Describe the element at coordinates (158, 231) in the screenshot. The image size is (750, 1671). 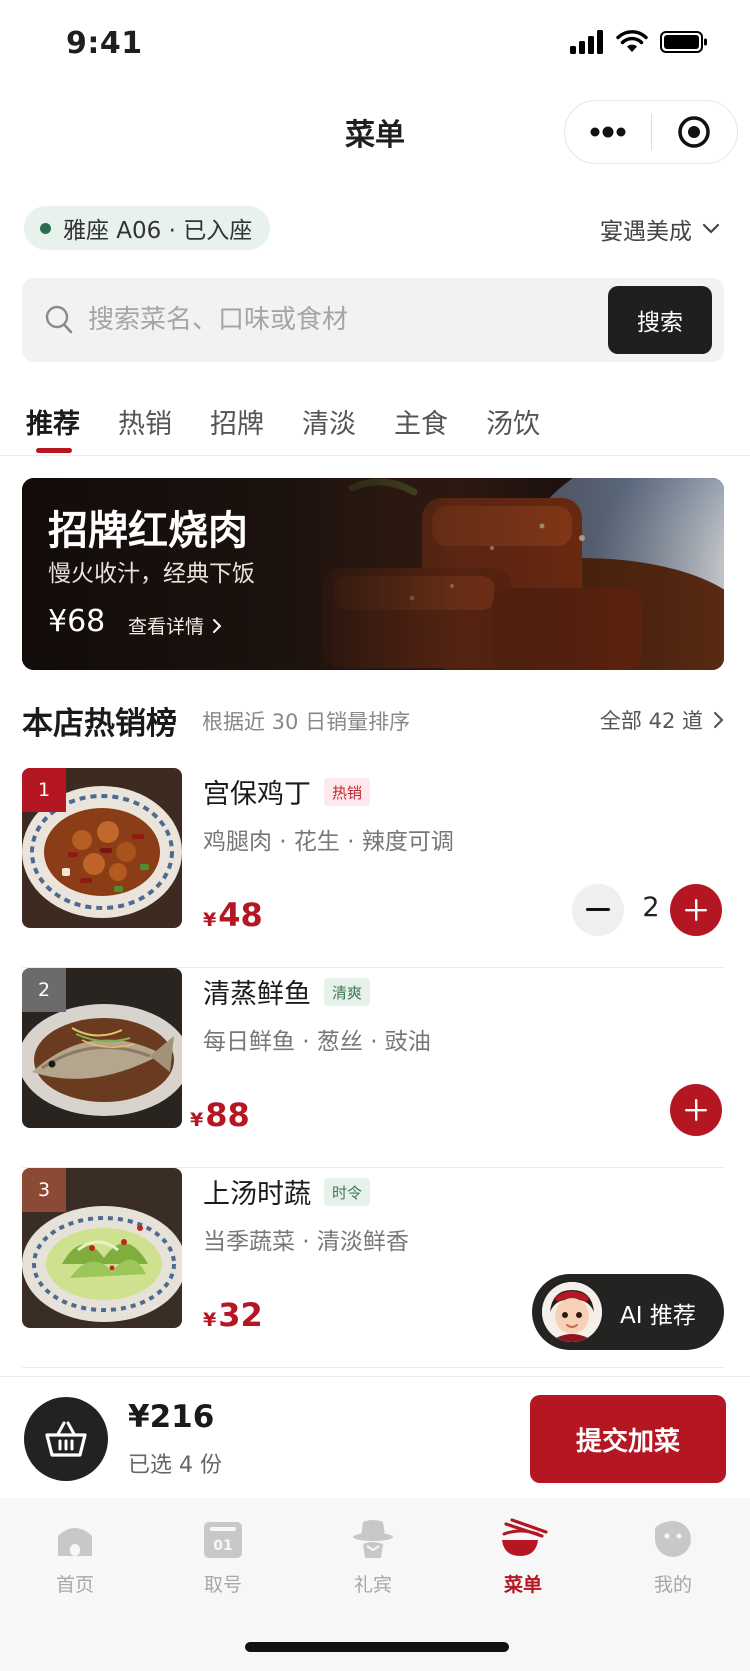
I see `table-label: 雅座 A06 · 已入座` at that location.